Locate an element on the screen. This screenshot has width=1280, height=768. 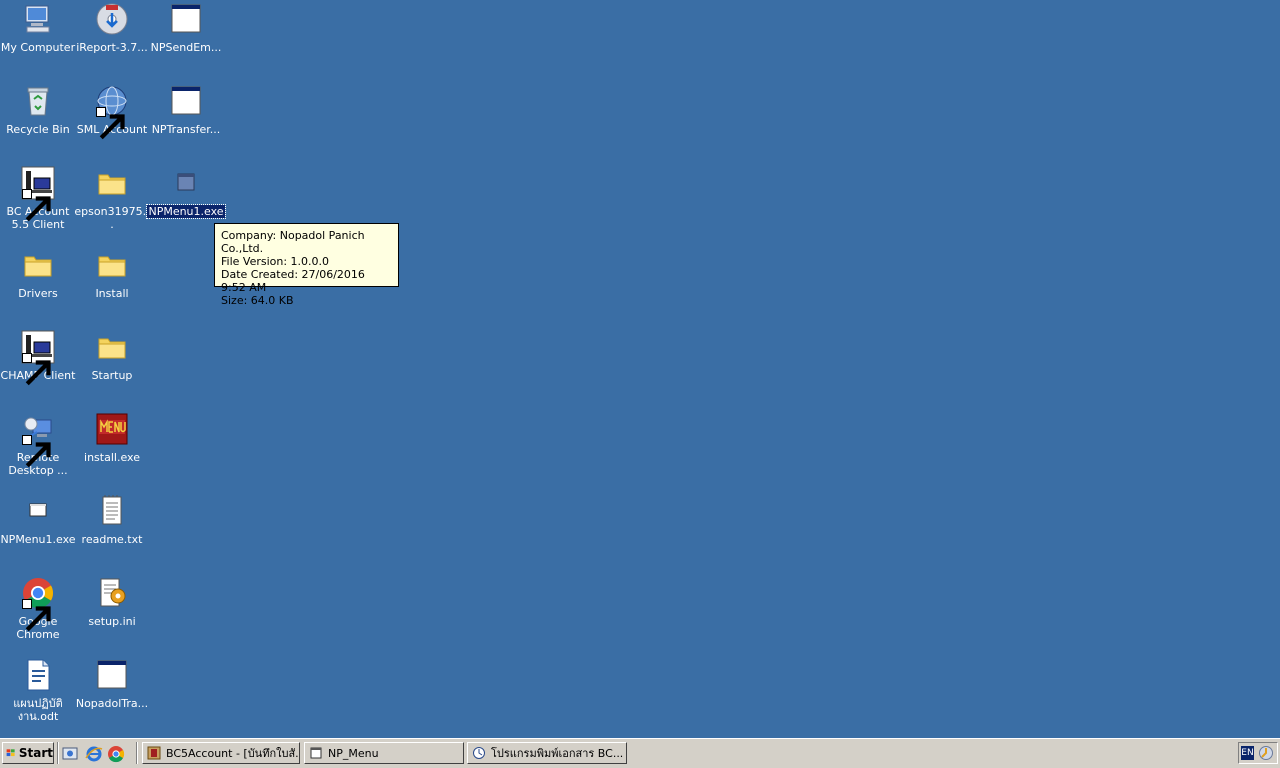
task-label: NP_Menu is located at coordinates (353, 753).